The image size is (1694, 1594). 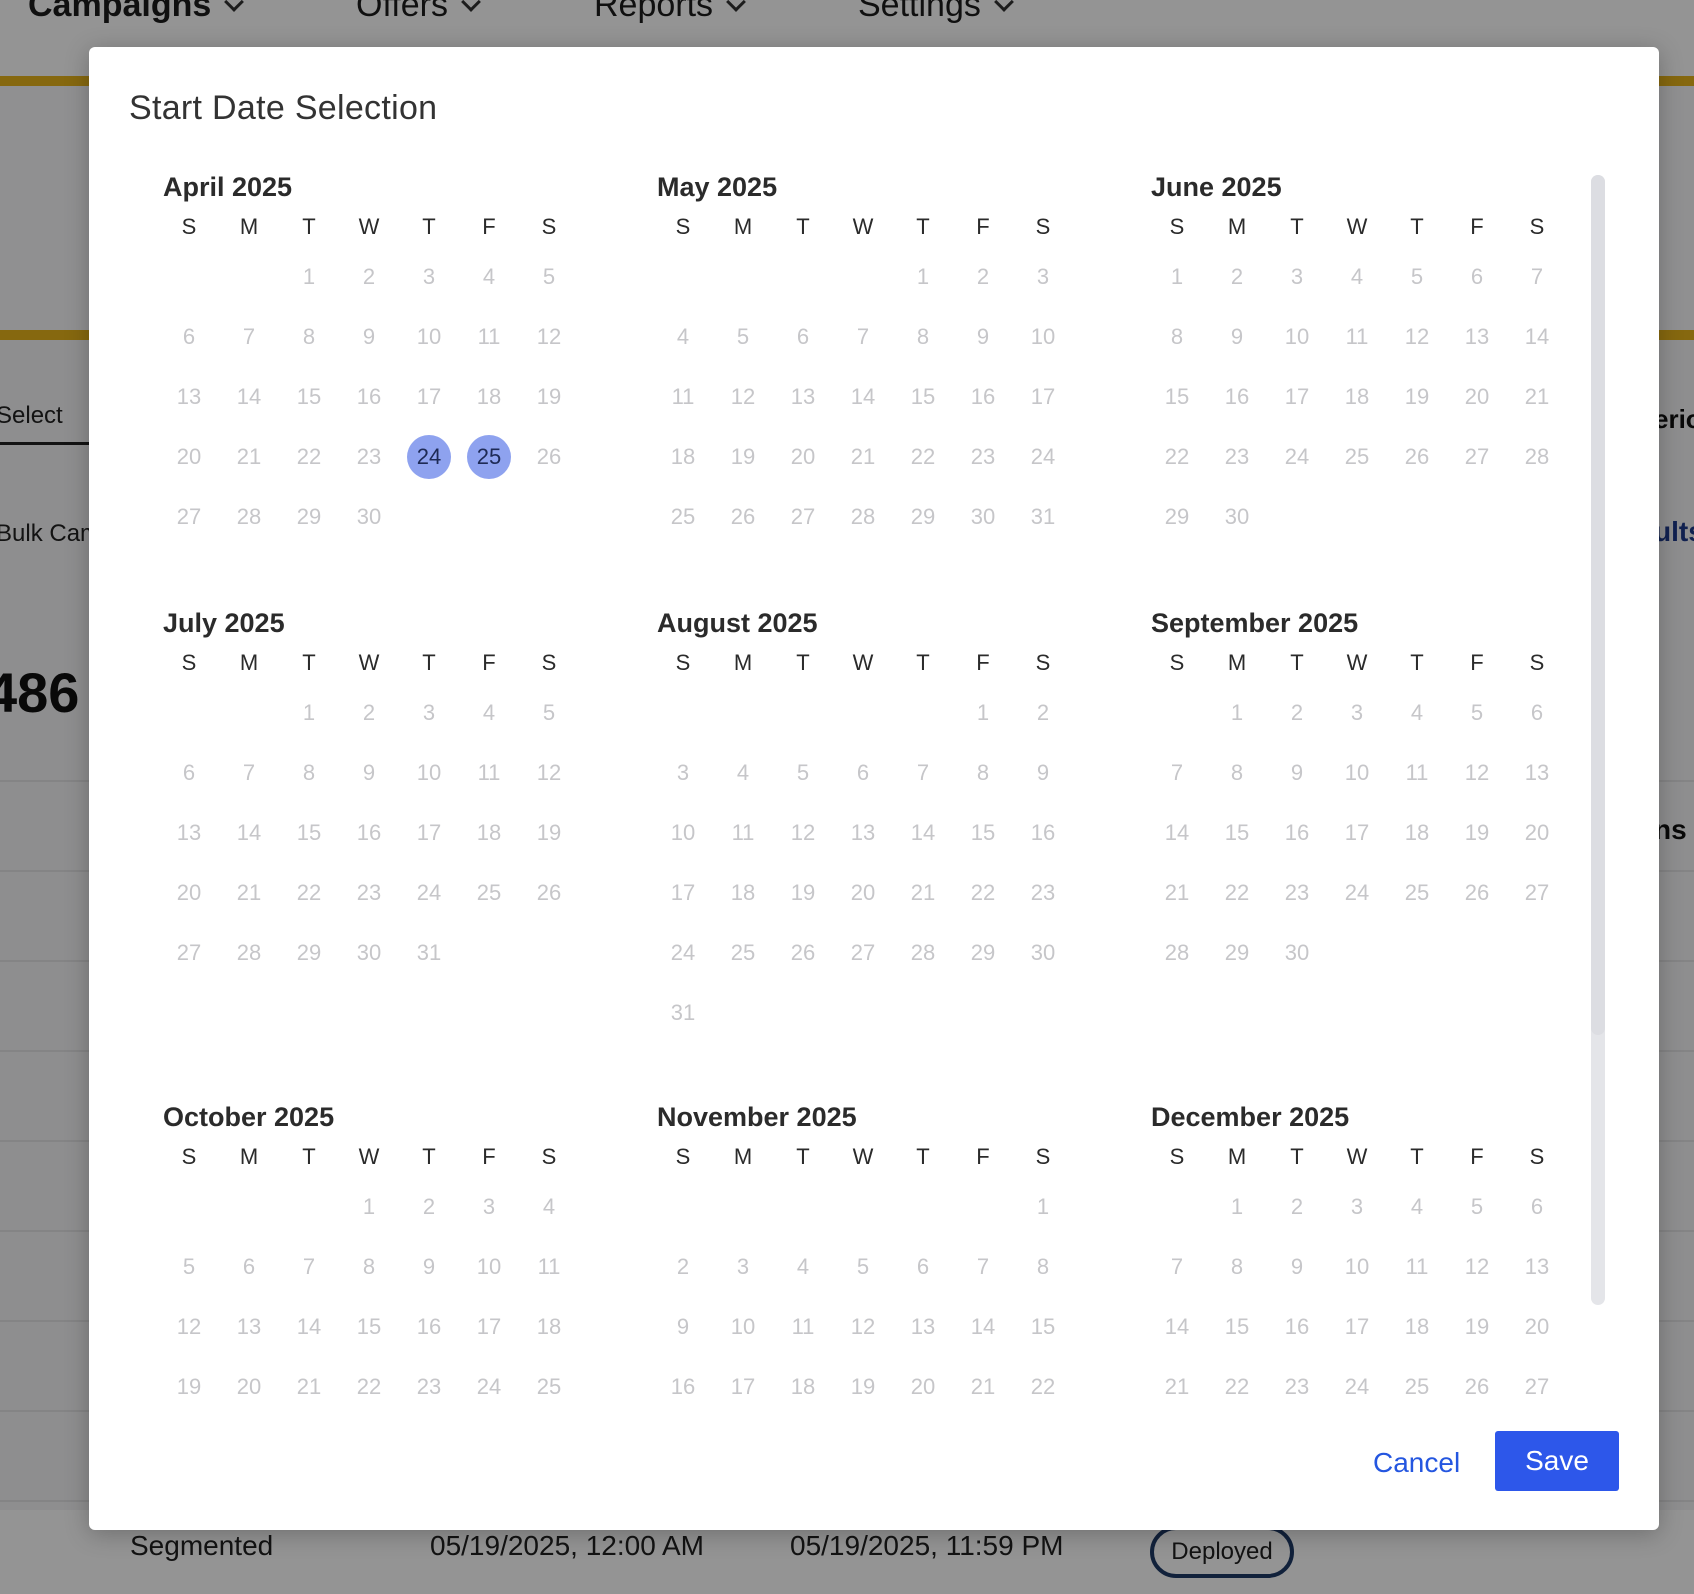 What do you see at coordinates (1416, 1463) in the screenshot?
I see `cancel-button: Cancel` at bounding box center [1416, 1463].